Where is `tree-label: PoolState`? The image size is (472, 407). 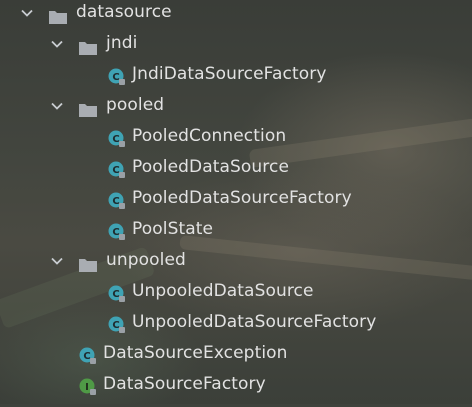
tree-label: PoolState is located at coordinates (173, 229).